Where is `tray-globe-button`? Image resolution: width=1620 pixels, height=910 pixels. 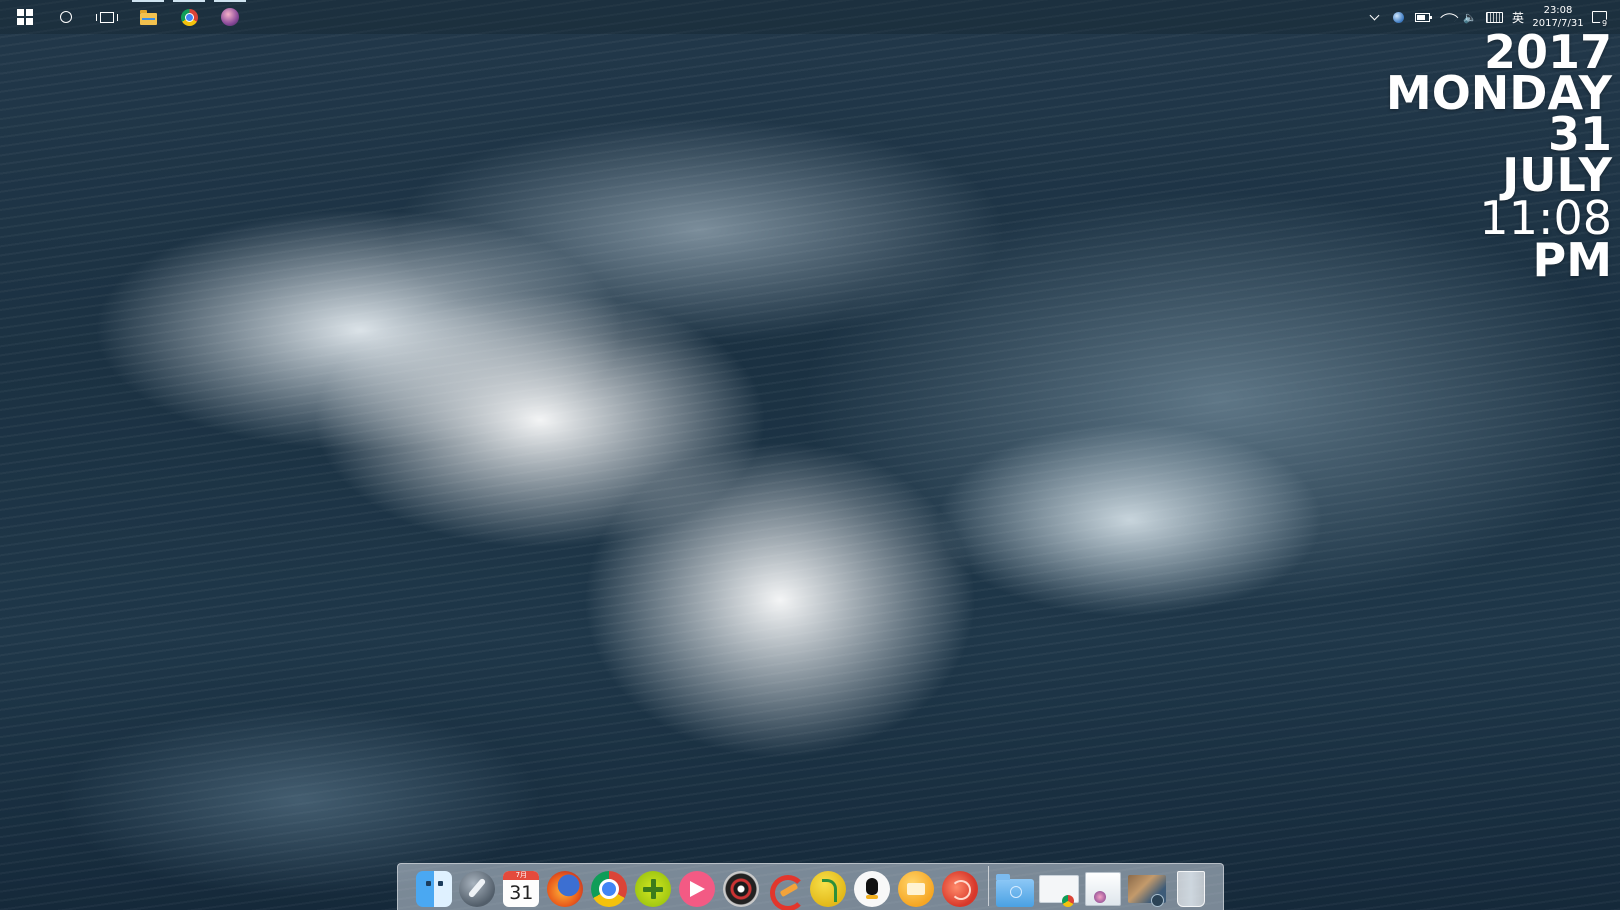 tray-globe-button is located at coordinates (1398, 17).